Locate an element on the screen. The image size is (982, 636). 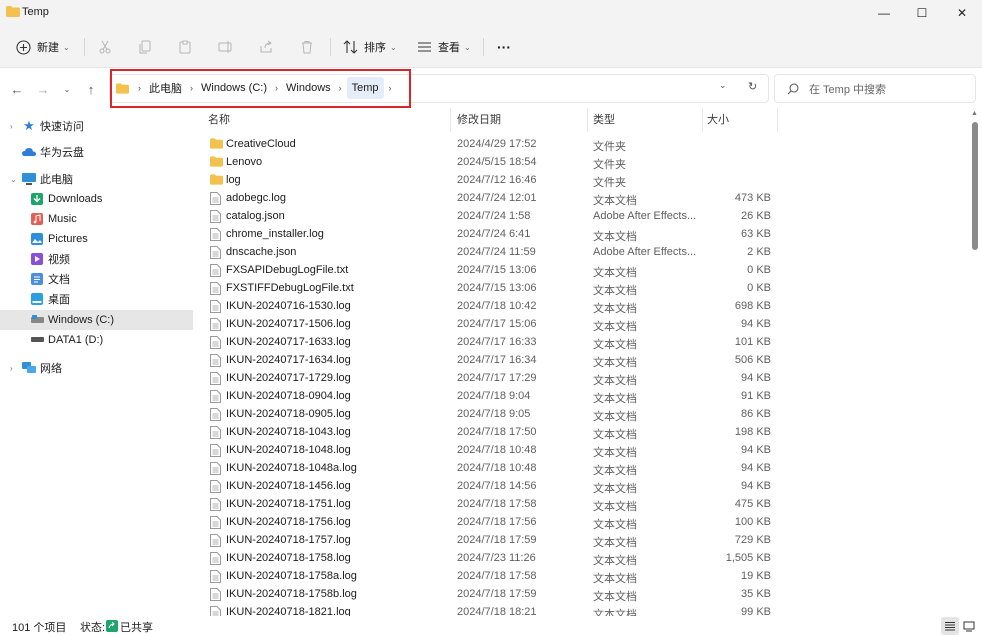
plus-circle-icon is located at coordinates (23, 47).